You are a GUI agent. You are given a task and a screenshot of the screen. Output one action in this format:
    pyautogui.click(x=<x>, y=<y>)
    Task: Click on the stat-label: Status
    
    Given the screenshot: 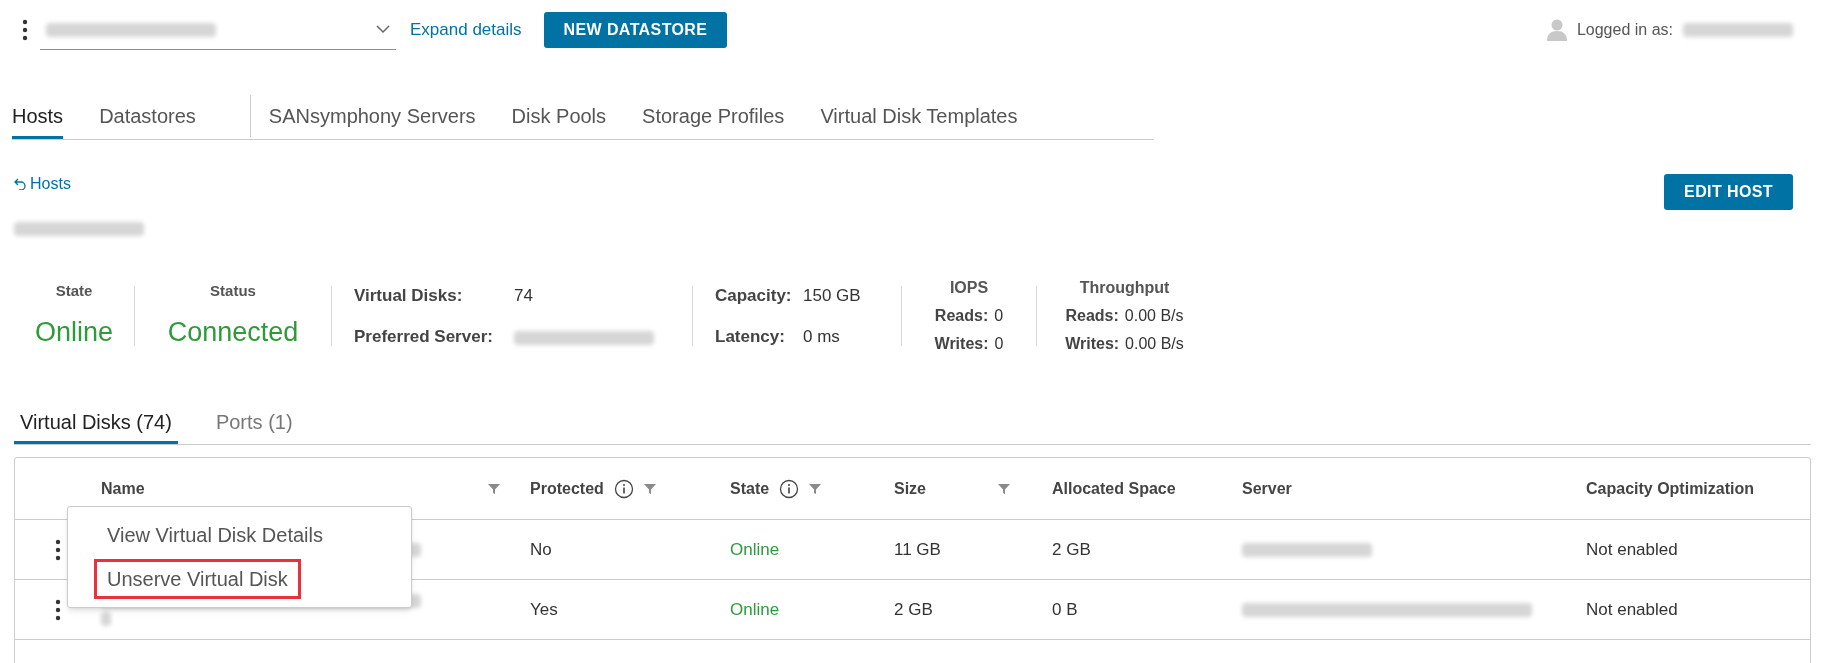 What is the action you would take?
    pyautogui.click(x=233, y=290)
    